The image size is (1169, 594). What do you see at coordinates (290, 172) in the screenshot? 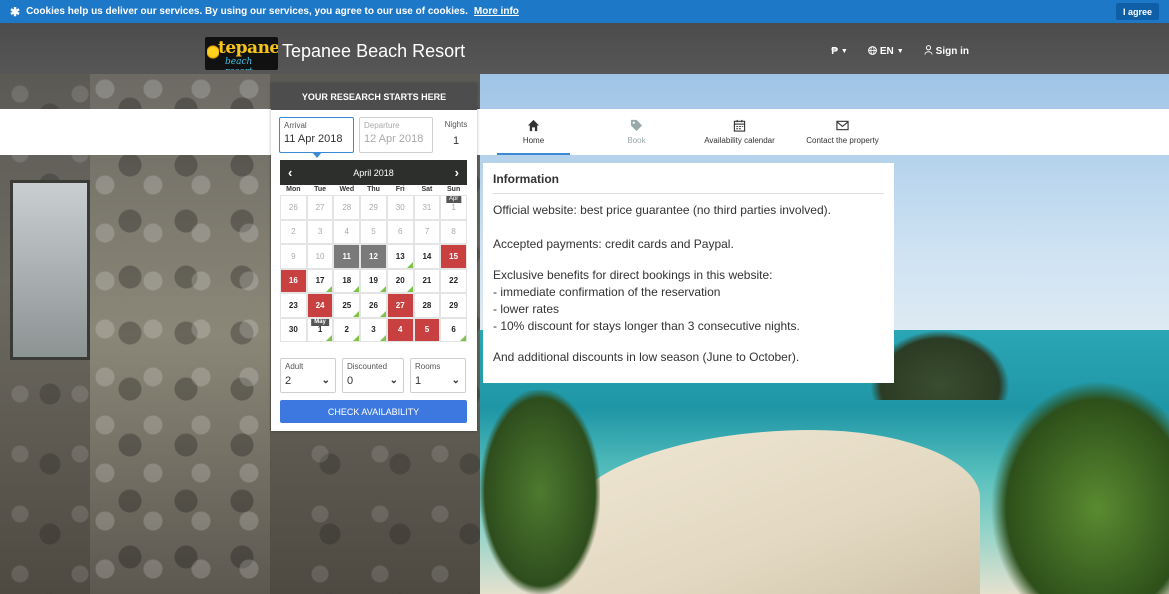
I see `prev-month-icon: ‹` at bounding box center [290, 172].